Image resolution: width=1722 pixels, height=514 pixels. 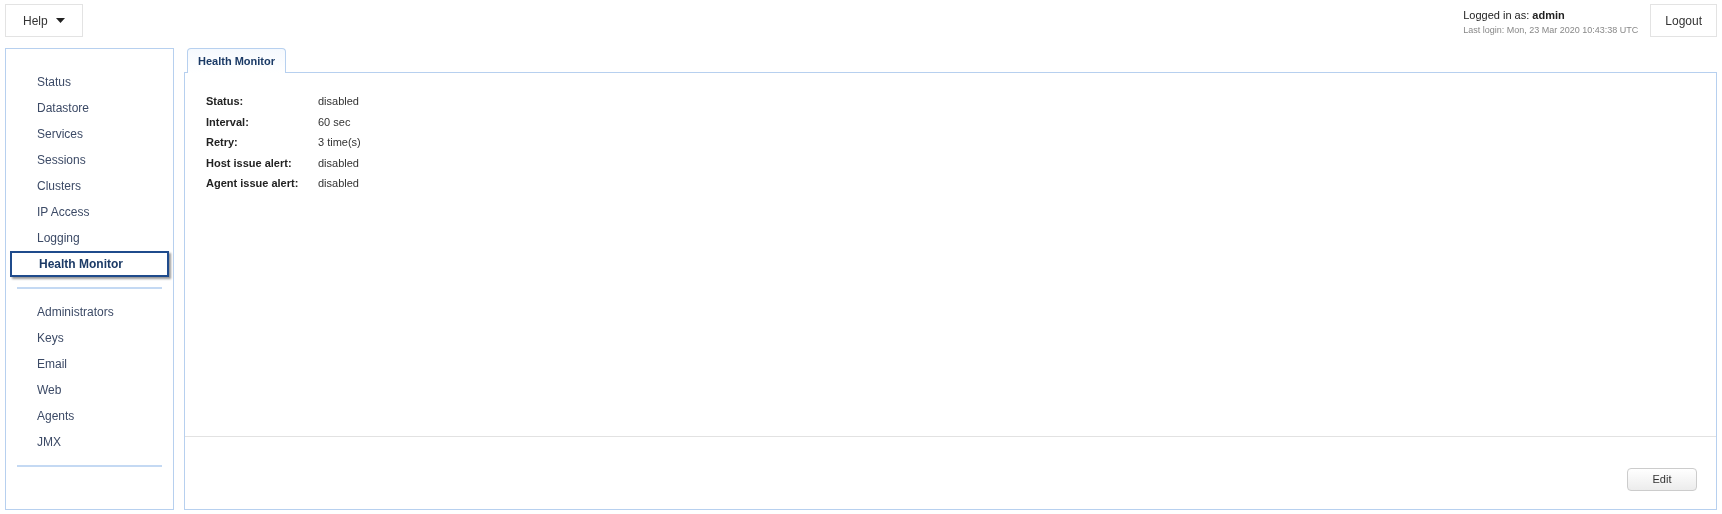 I want to click on help-menu-button: Help, so click(x=44, y=20).